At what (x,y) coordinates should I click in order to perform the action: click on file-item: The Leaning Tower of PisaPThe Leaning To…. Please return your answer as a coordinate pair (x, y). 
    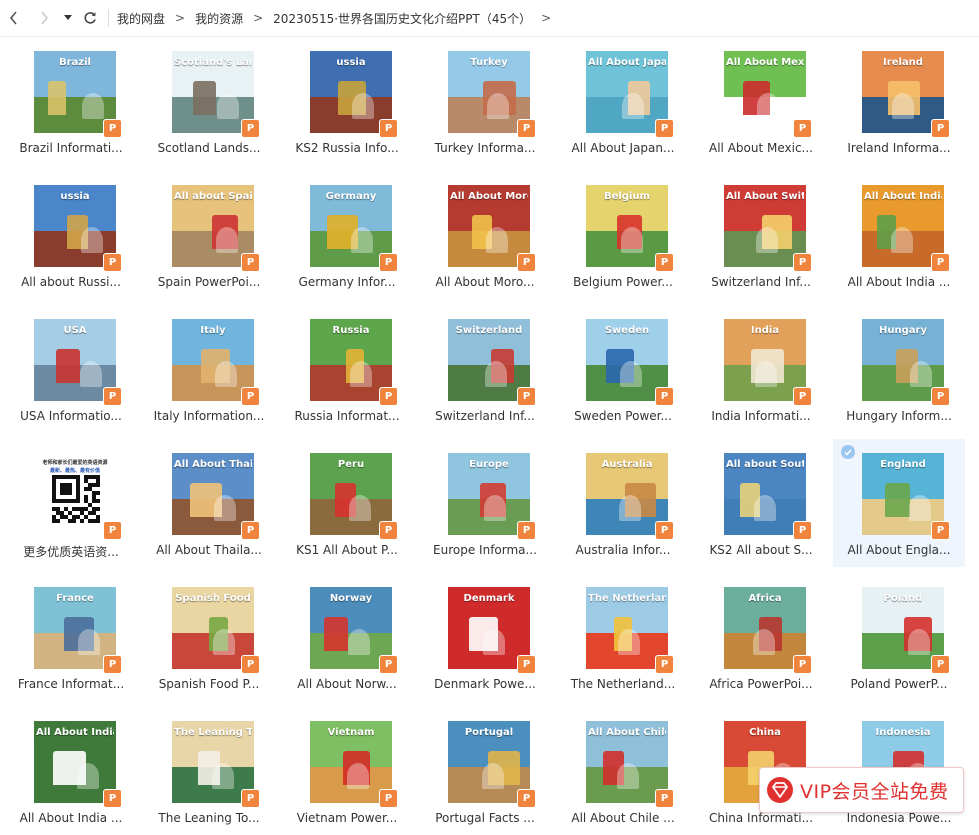
    Looking at the image, I should click on (209, 771).